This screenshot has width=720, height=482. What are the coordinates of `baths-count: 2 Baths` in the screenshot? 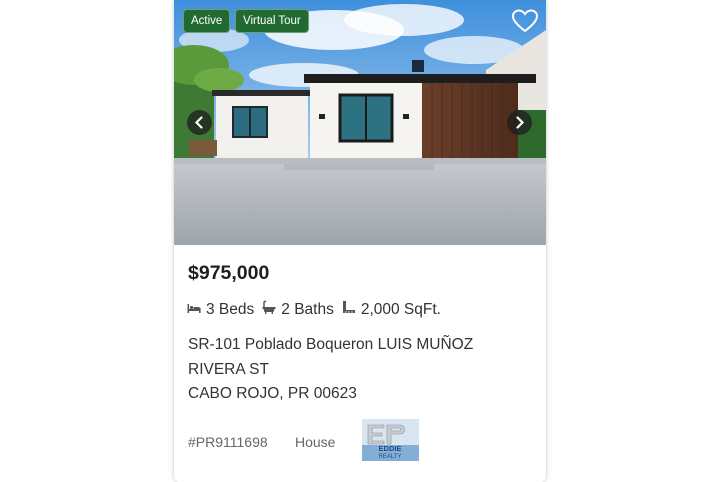 It's located at (307, 309).